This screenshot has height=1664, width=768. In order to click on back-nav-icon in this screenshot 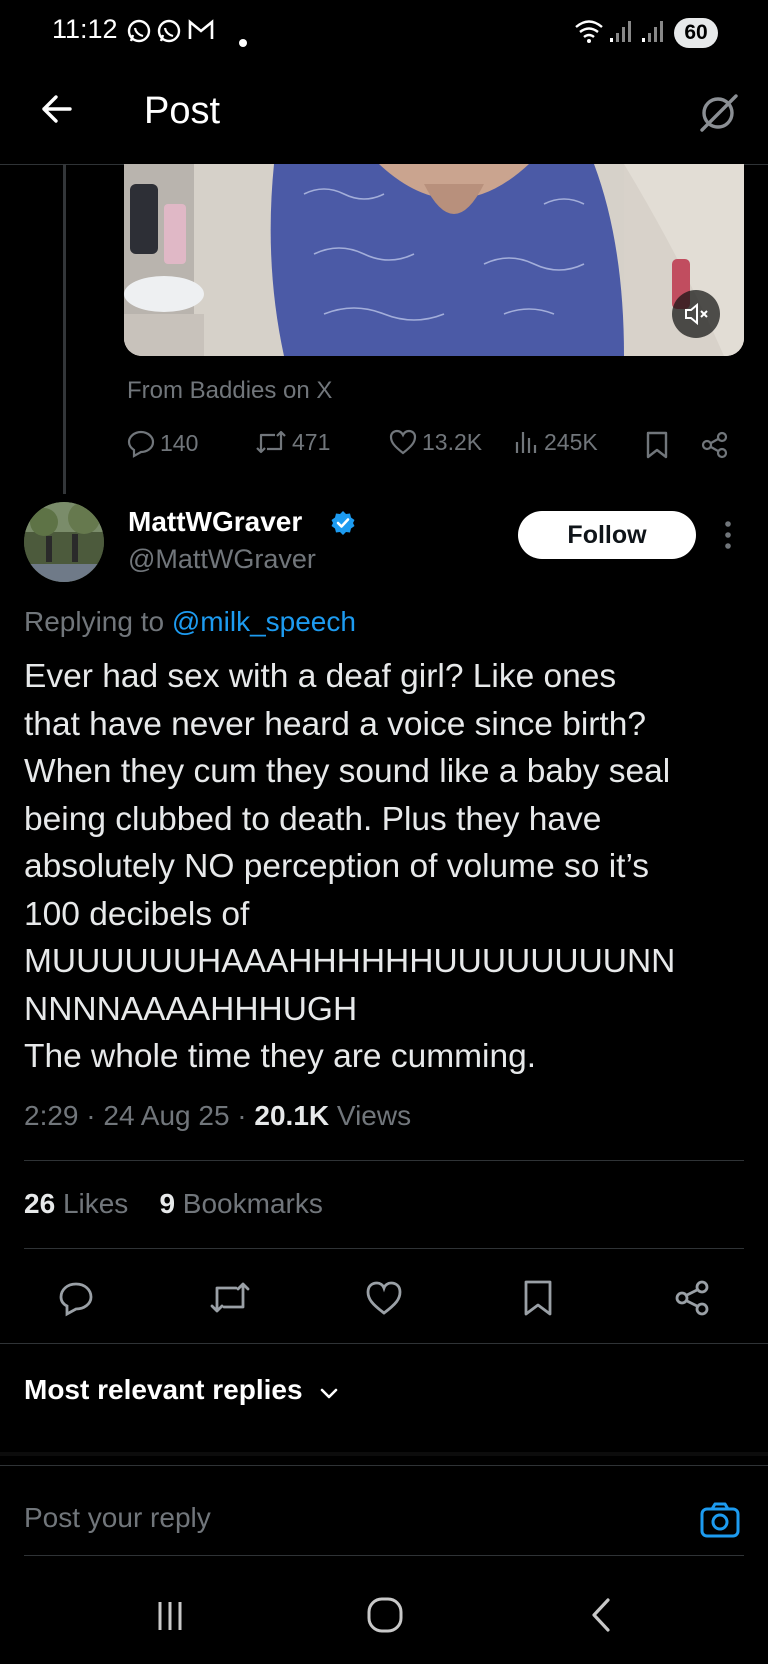, I will do `click(601, 1617)`.